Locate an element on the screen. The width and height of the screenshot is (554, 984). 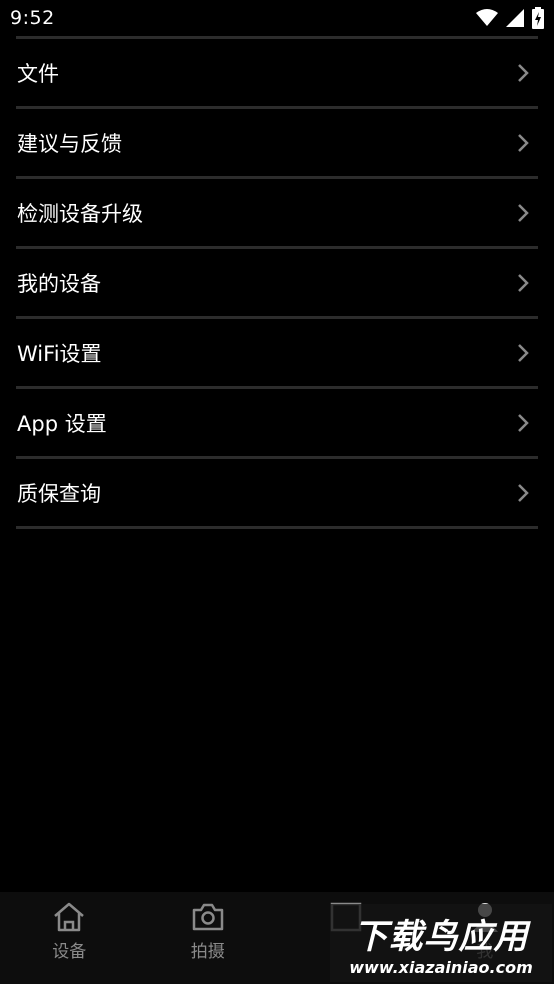
menu-item-my-devices: 我的设备 is located at coordinates (277, 284).